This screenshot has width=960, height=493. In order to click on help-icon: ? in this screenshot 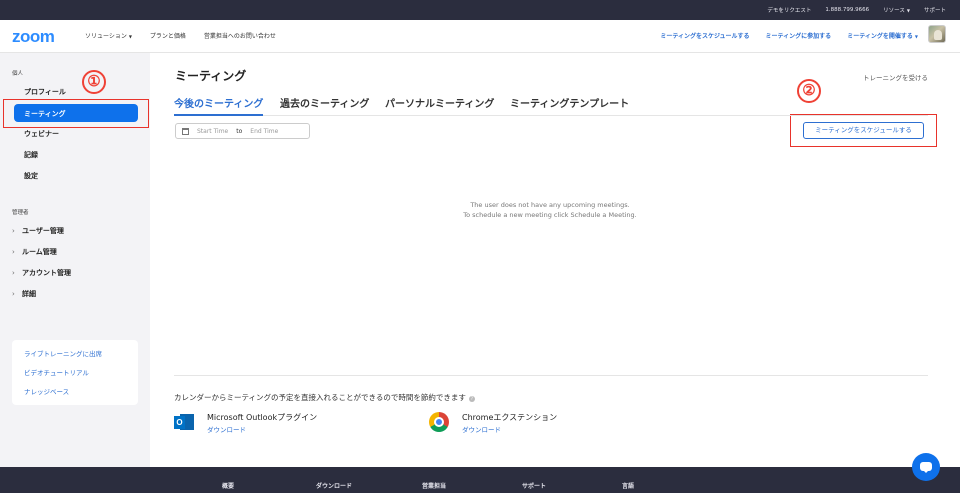, I will do `click(471, 399)`.